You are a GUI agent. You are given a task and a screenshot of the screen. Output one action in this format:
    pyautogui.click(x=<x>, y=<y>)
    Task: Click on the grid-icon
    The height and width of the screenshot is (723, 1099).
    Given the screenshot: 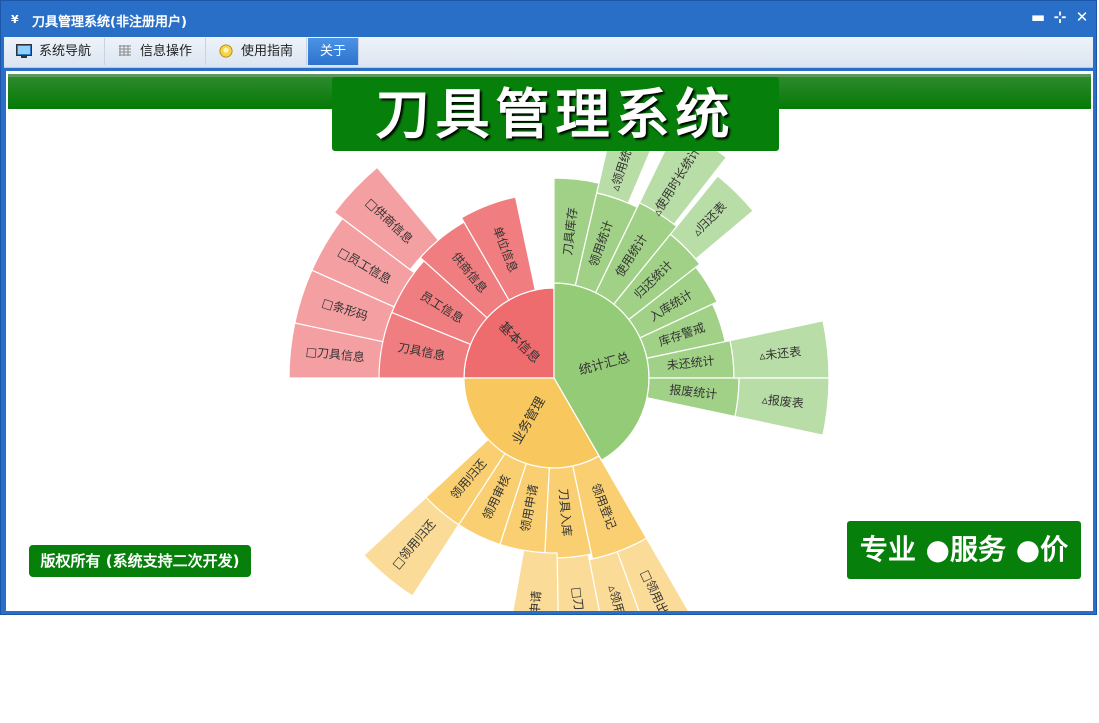 What is the action you would take?
    pyautogui.click(x=125, y=50)
    